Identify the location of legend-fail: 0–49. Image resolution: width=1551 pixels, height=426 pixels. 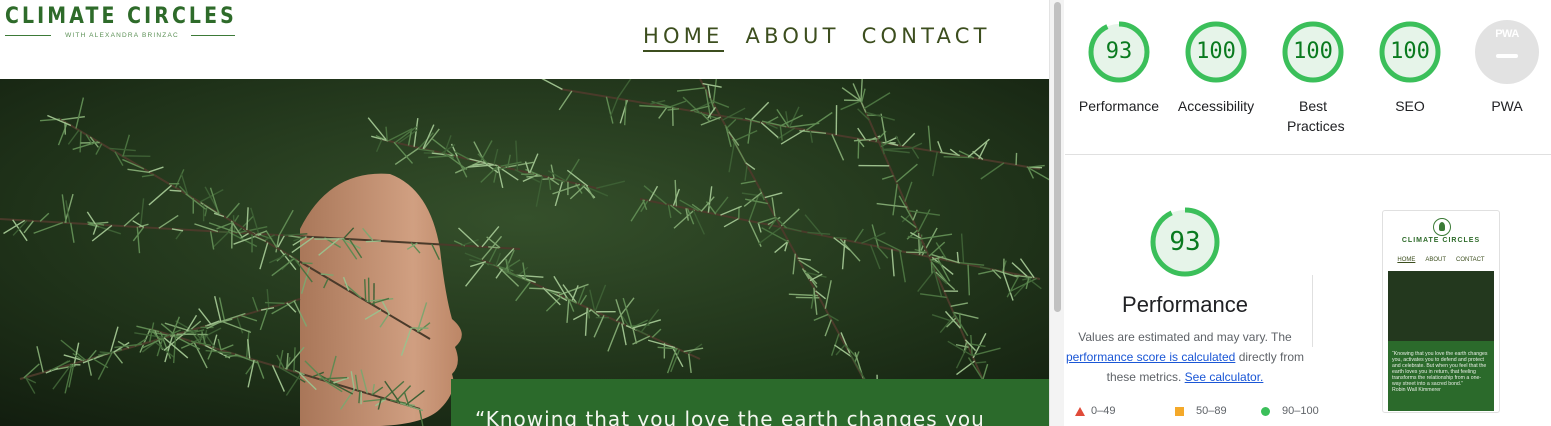
(1125, 411).